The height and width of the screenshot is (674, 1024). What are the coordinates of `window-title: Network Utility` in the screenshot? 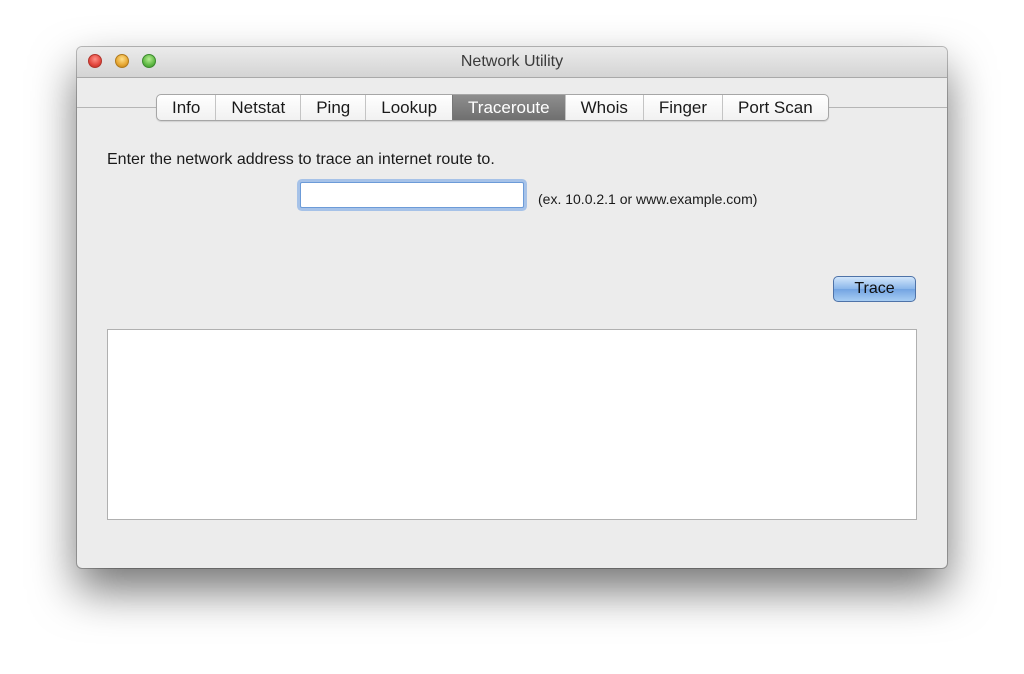 It's located at (512, 61).